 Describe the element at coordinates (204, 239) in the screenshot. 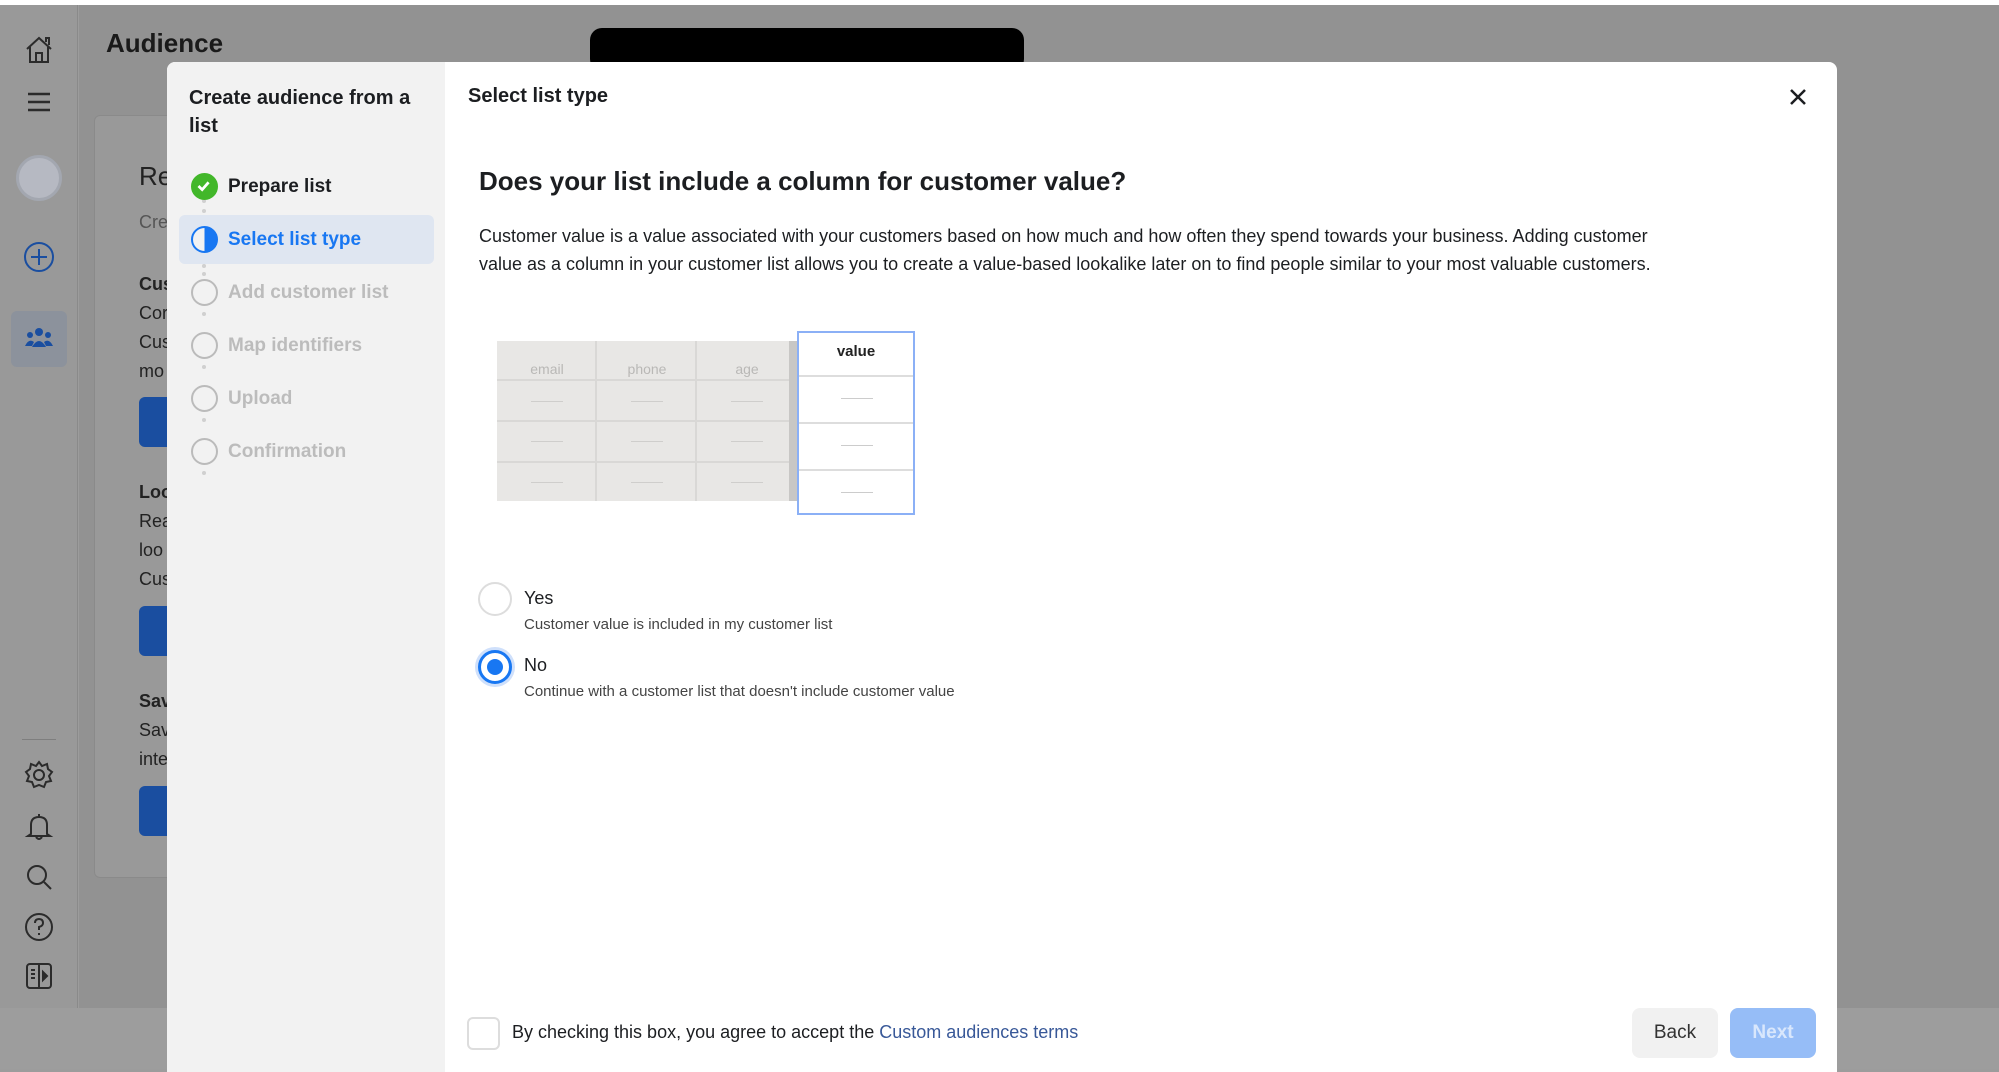

I see `half-circle-icon` at that location.